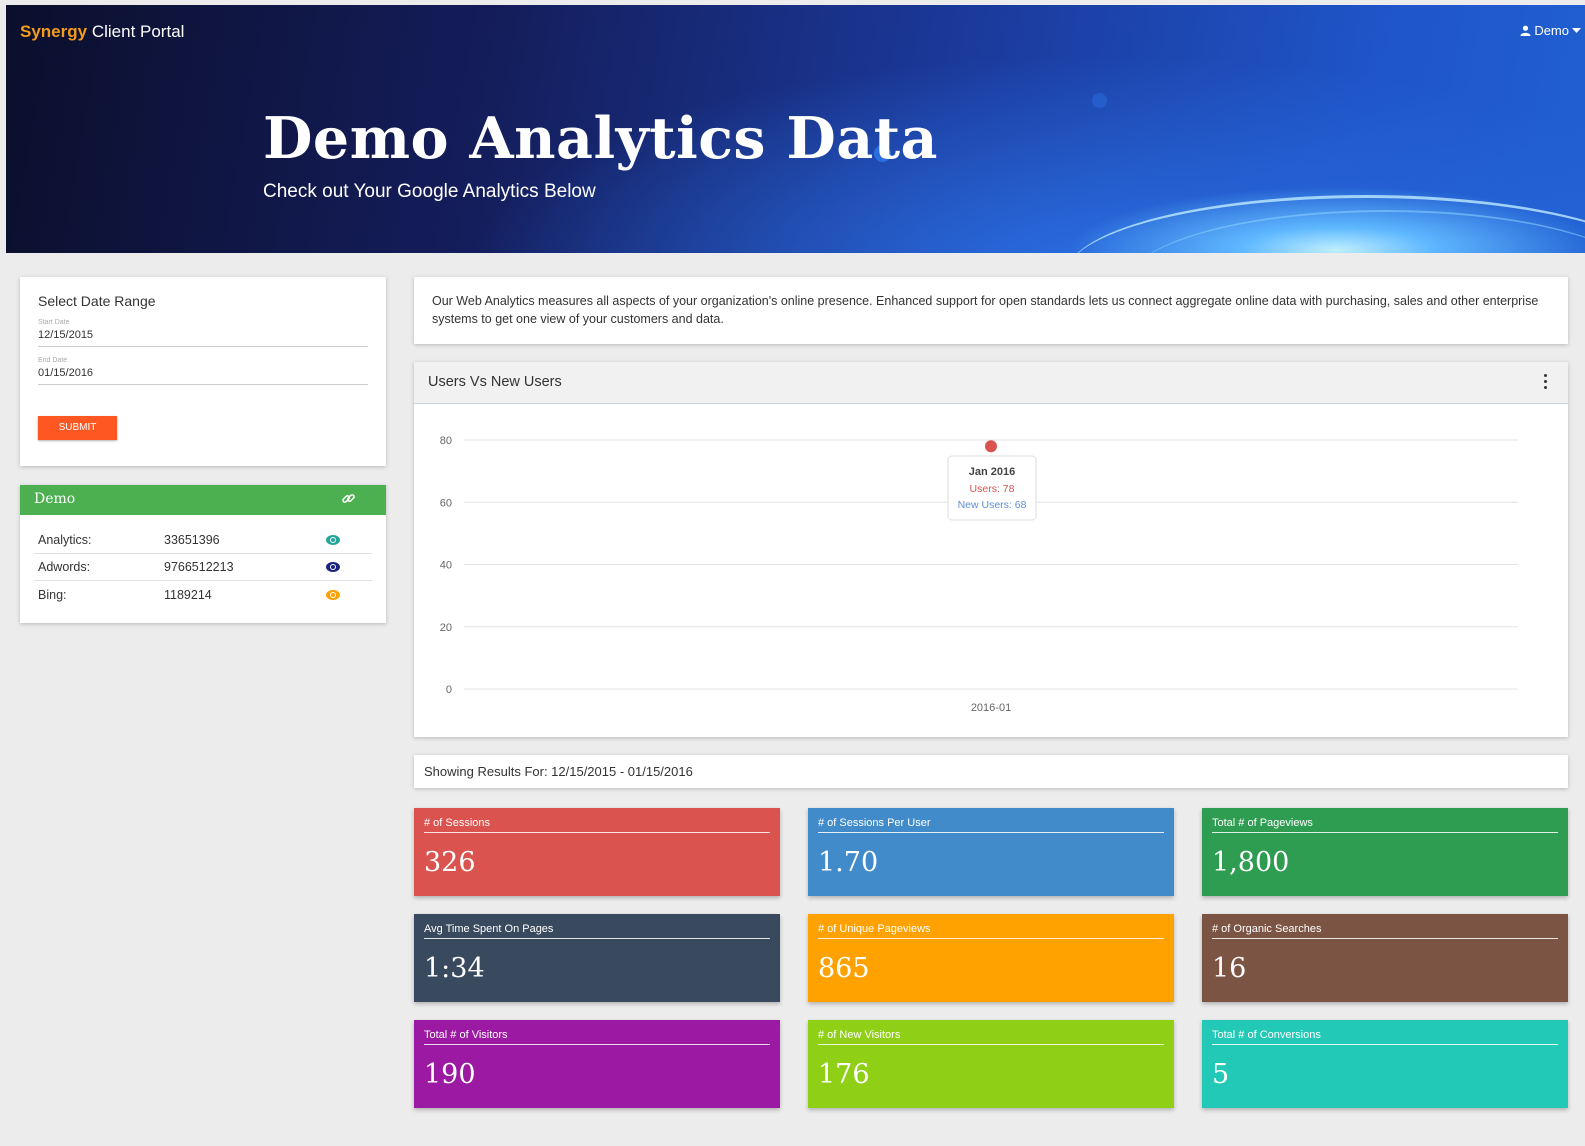  What do you see at coordinates (597, 825) in the screenshot?
I see `stat-title: # of Sessions` at bounding box center [597, 825].